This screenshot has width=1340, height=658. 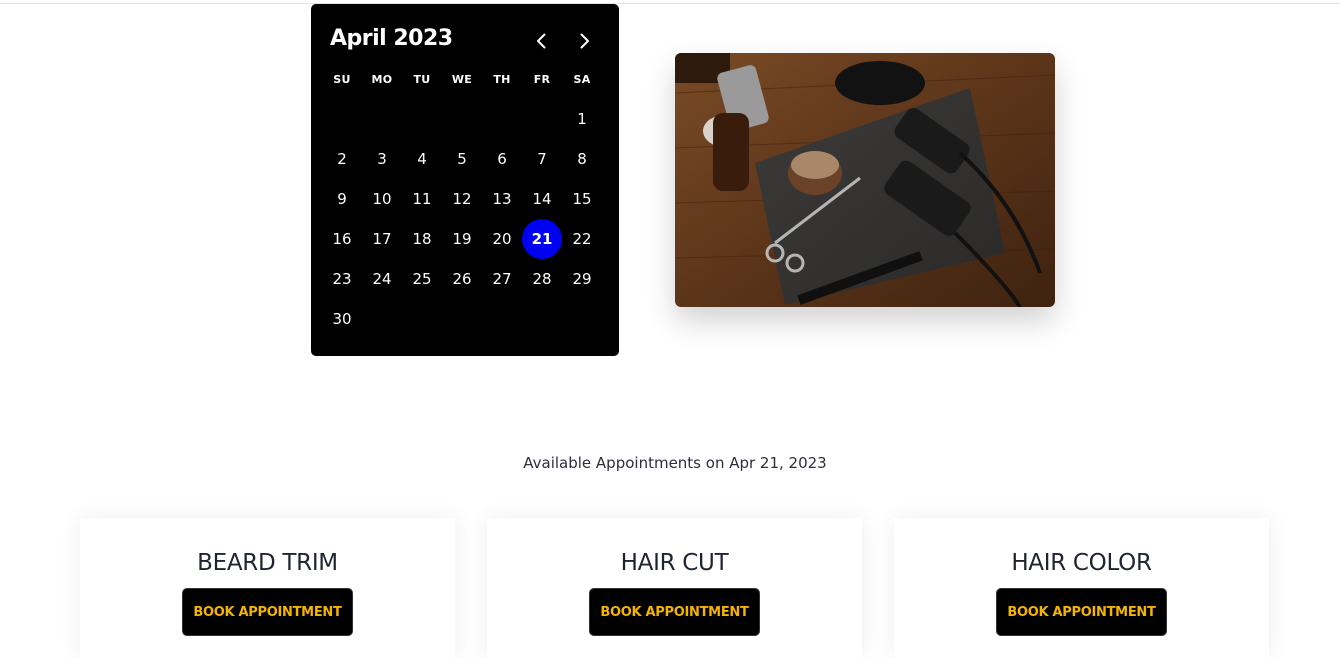 I want to click on calendar-day-number: 27, so click(x=502, y=279).